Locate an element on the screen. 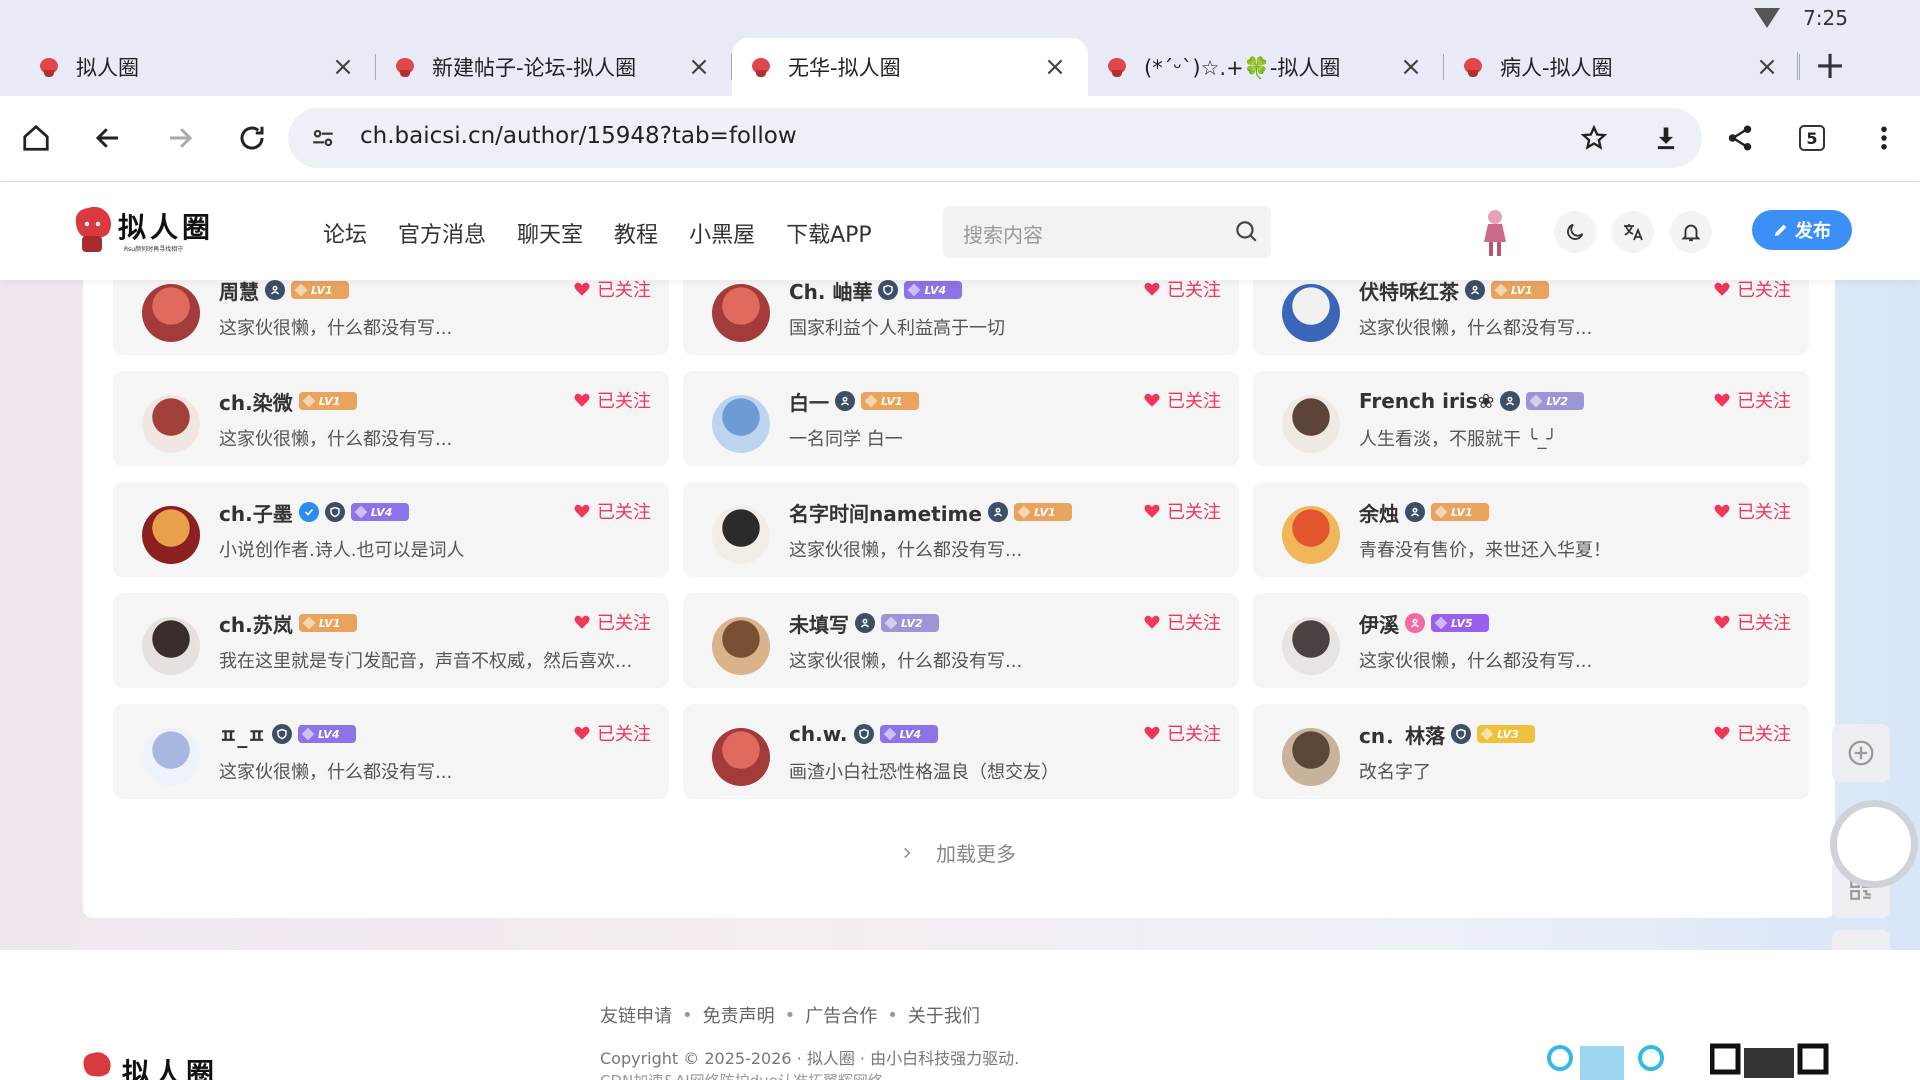  browser-toolbar: ch.baicsi.cn/author/15948?tab=follow 5 is located at coordinates (960, 139).